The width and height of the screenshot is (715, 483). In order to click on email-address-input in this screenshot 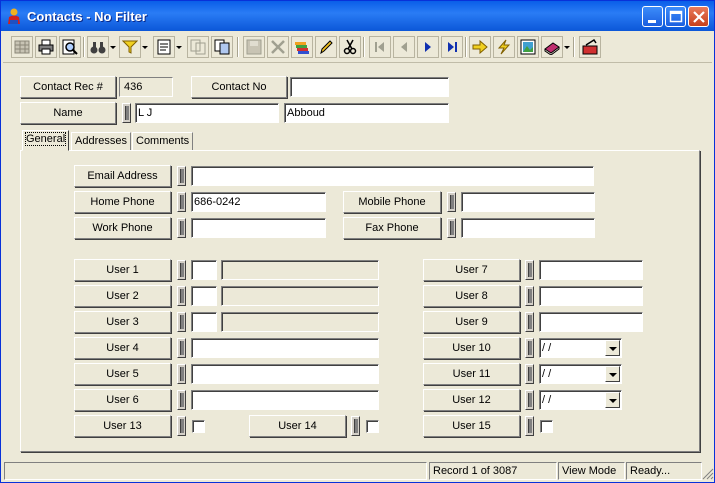, I will do `click(392, 176)`.